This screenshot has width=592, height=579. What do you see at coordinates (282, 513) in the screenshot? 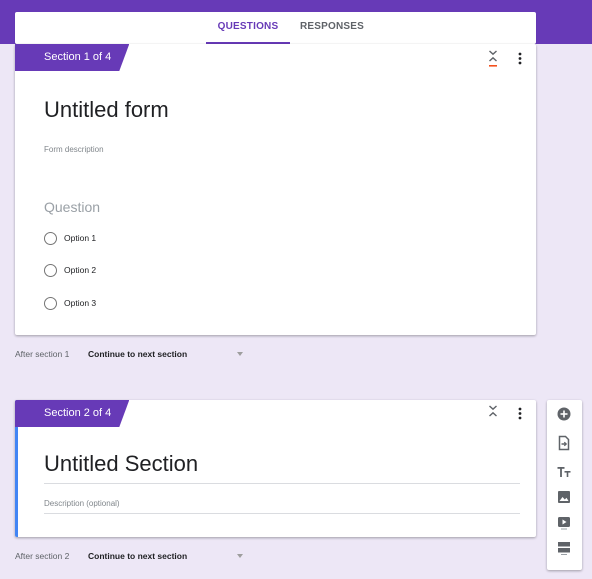
I see `description-underline` at bounding box center [282, 513].